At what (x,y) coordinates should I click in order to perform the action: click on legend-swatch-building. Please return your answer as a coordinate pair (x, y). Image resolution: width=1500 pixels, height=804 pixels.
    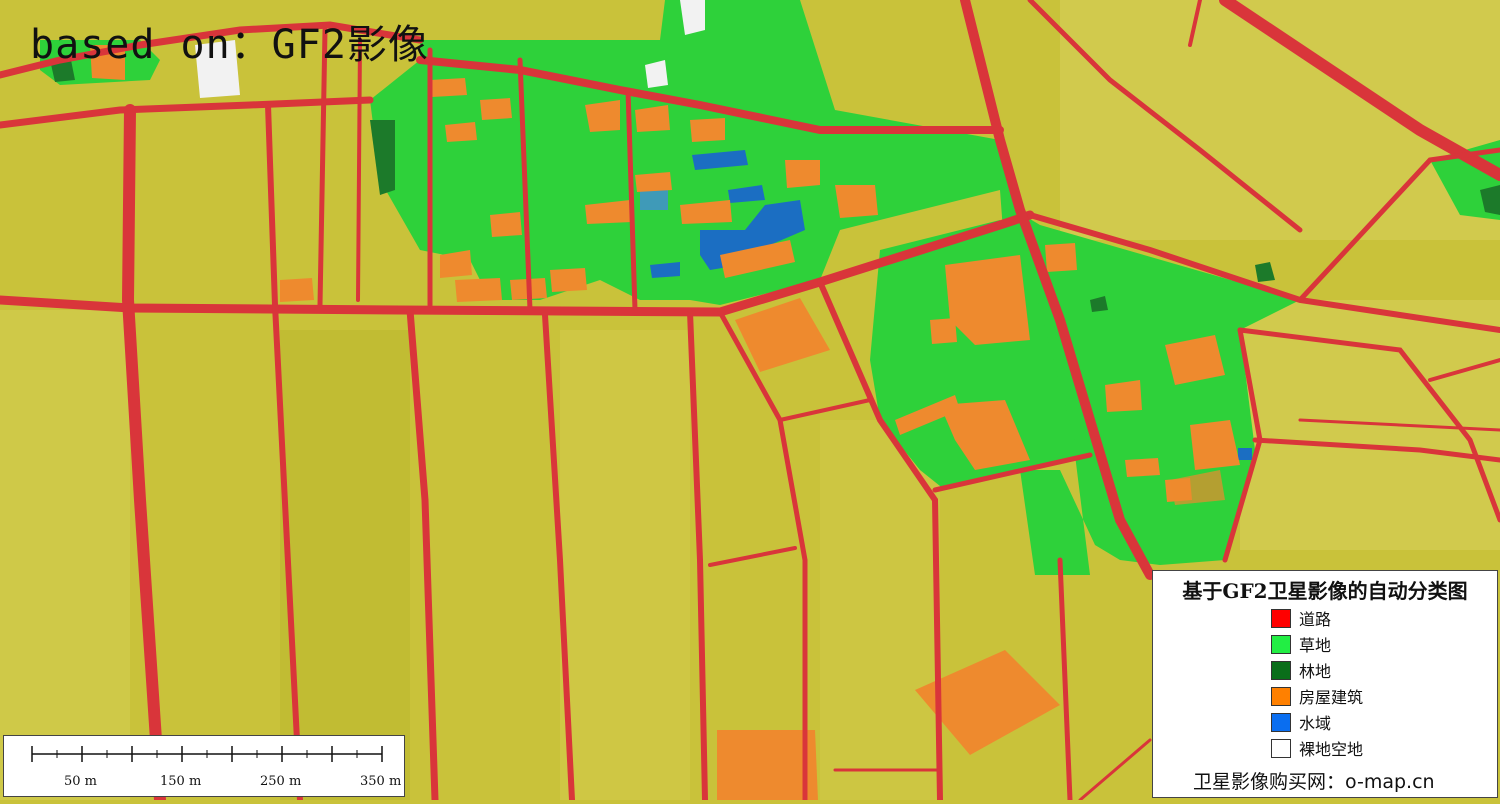
    Looking at the image, I should click on (1281, 696).